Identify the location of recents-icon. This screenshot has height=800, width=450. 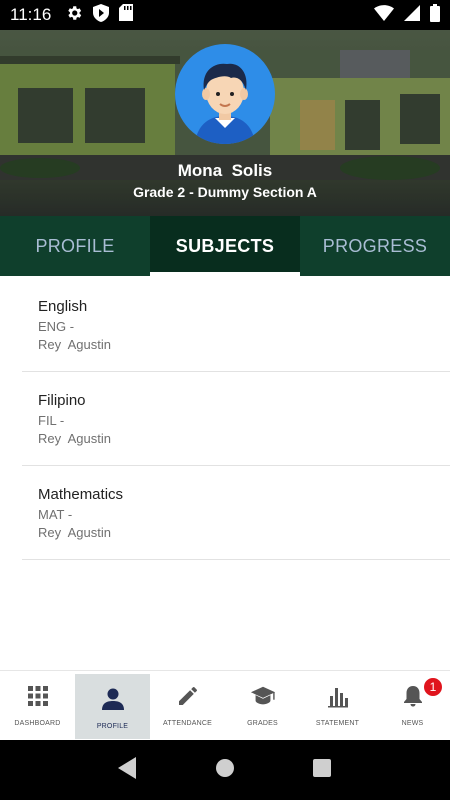
(322, 770).